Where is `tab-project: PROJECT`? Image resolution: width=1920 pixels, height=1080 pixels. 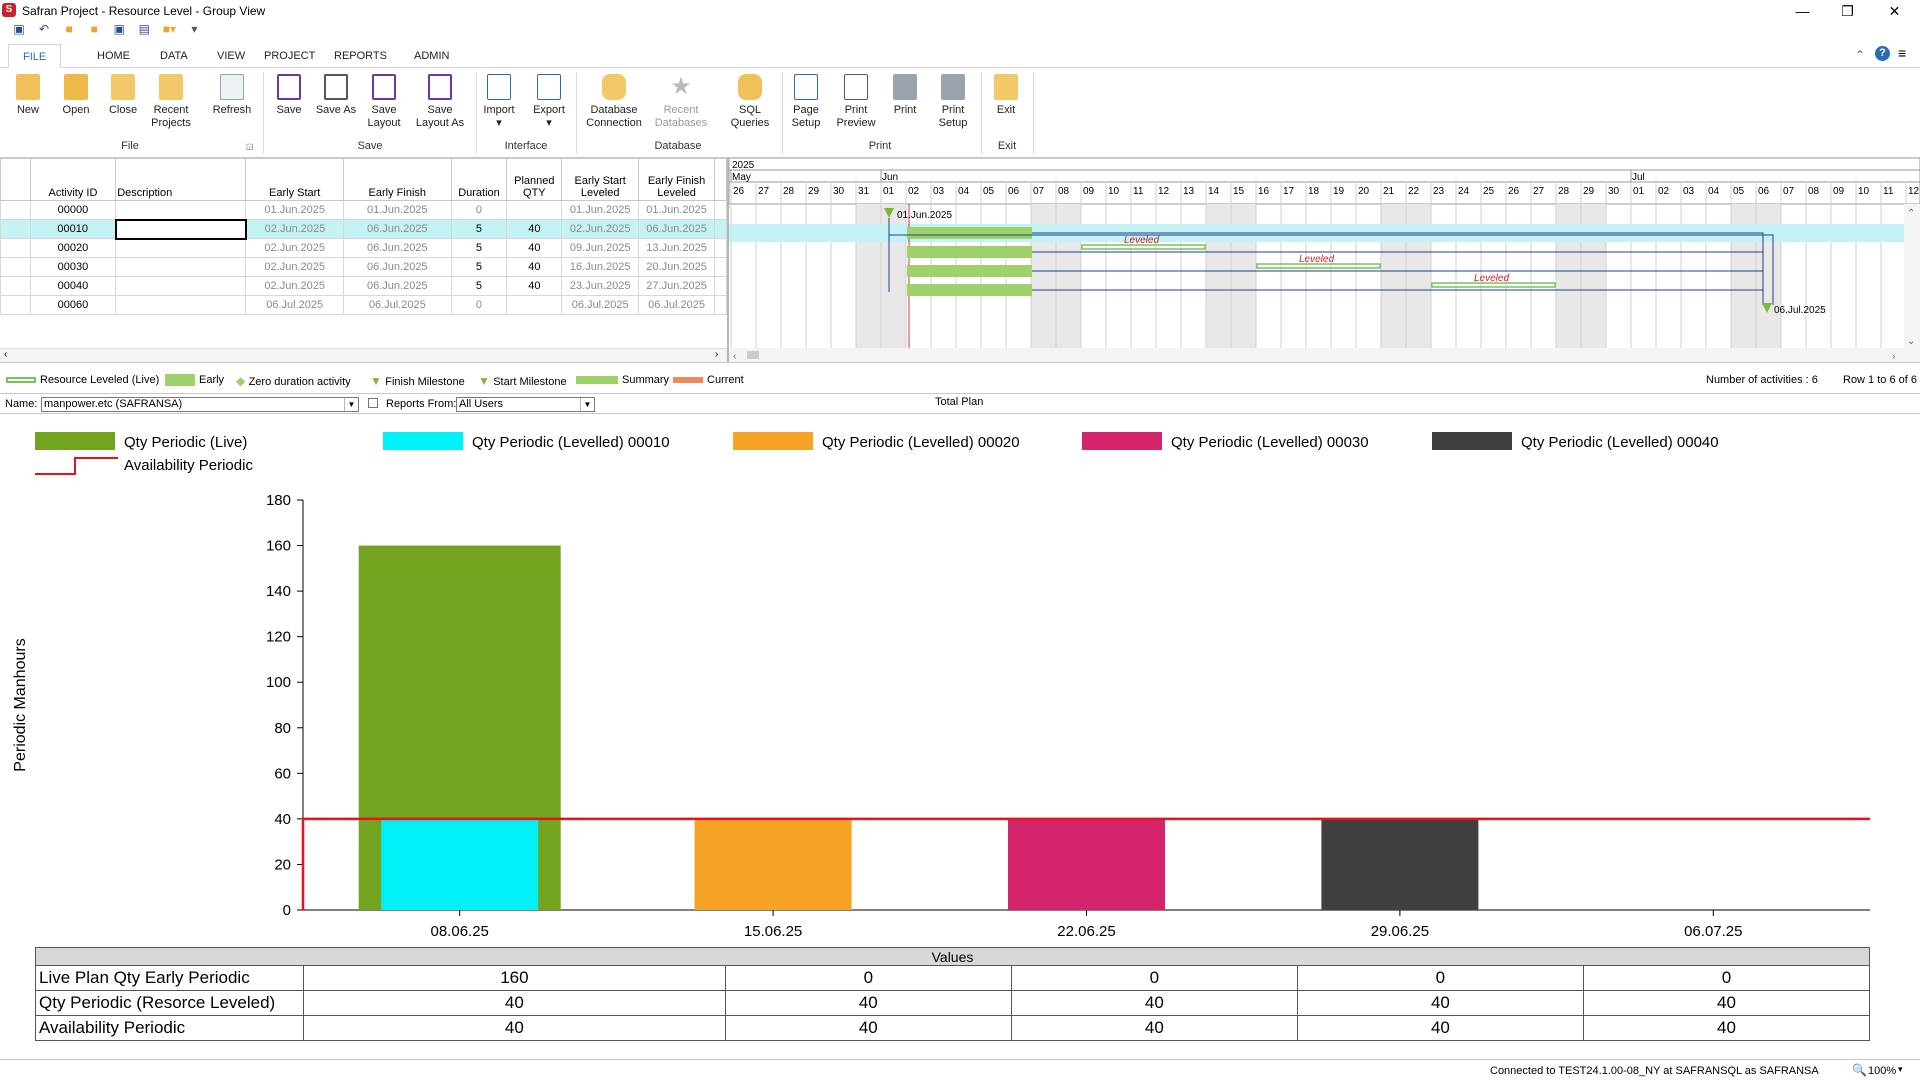
tab-project: PROJECT is located at coordinates (289, 56).